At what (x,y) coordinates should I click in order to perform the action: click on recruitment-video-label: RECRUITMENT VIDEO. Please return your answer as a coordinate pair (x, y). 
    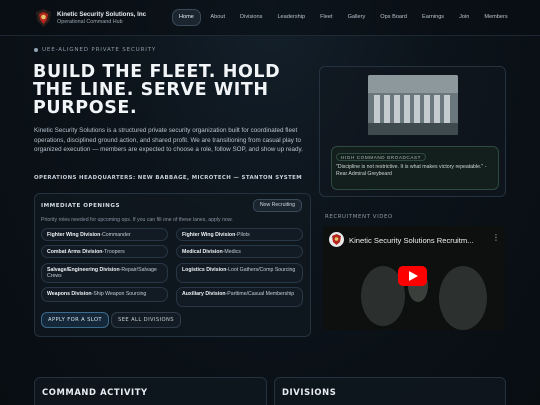
    Looking at the image, I should click on (359, 217).